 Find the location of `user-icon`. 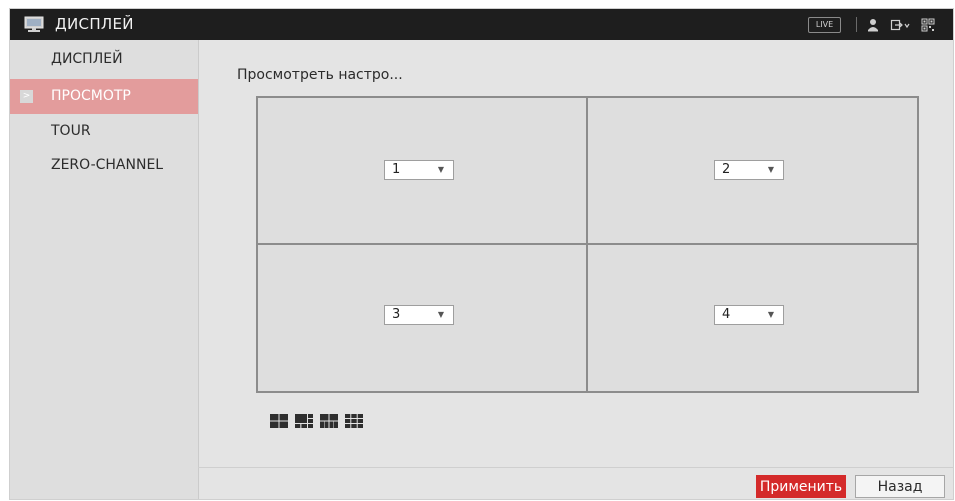

user-icon is located at coordinates (873, 26).